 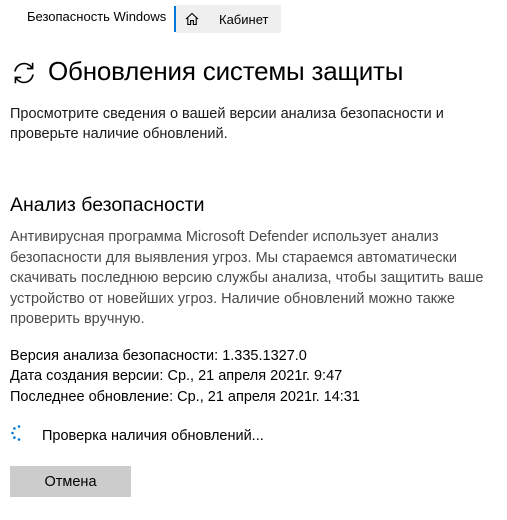 What do you see at coordinates (70, 481) in the screenshot?
I see `cancel-button: Отмена` at bounding box center [70, 481].